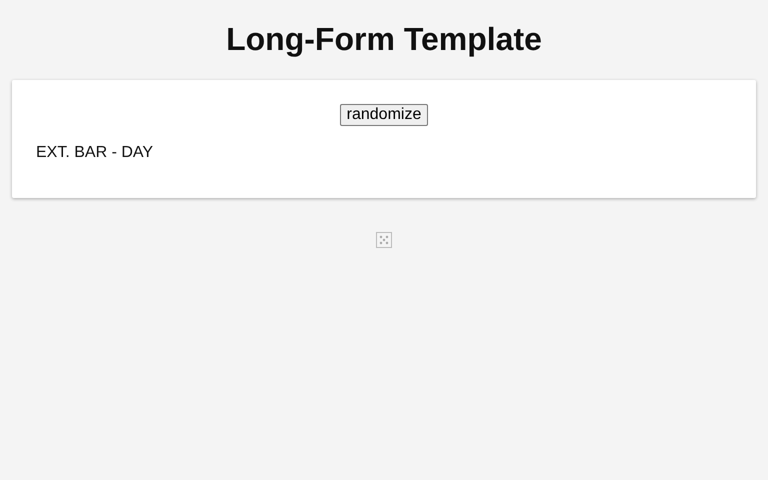 This screenshot has height=480, width=768. I want to click on scene-heading: EXT. BAR - DAY, so click(95, 153).